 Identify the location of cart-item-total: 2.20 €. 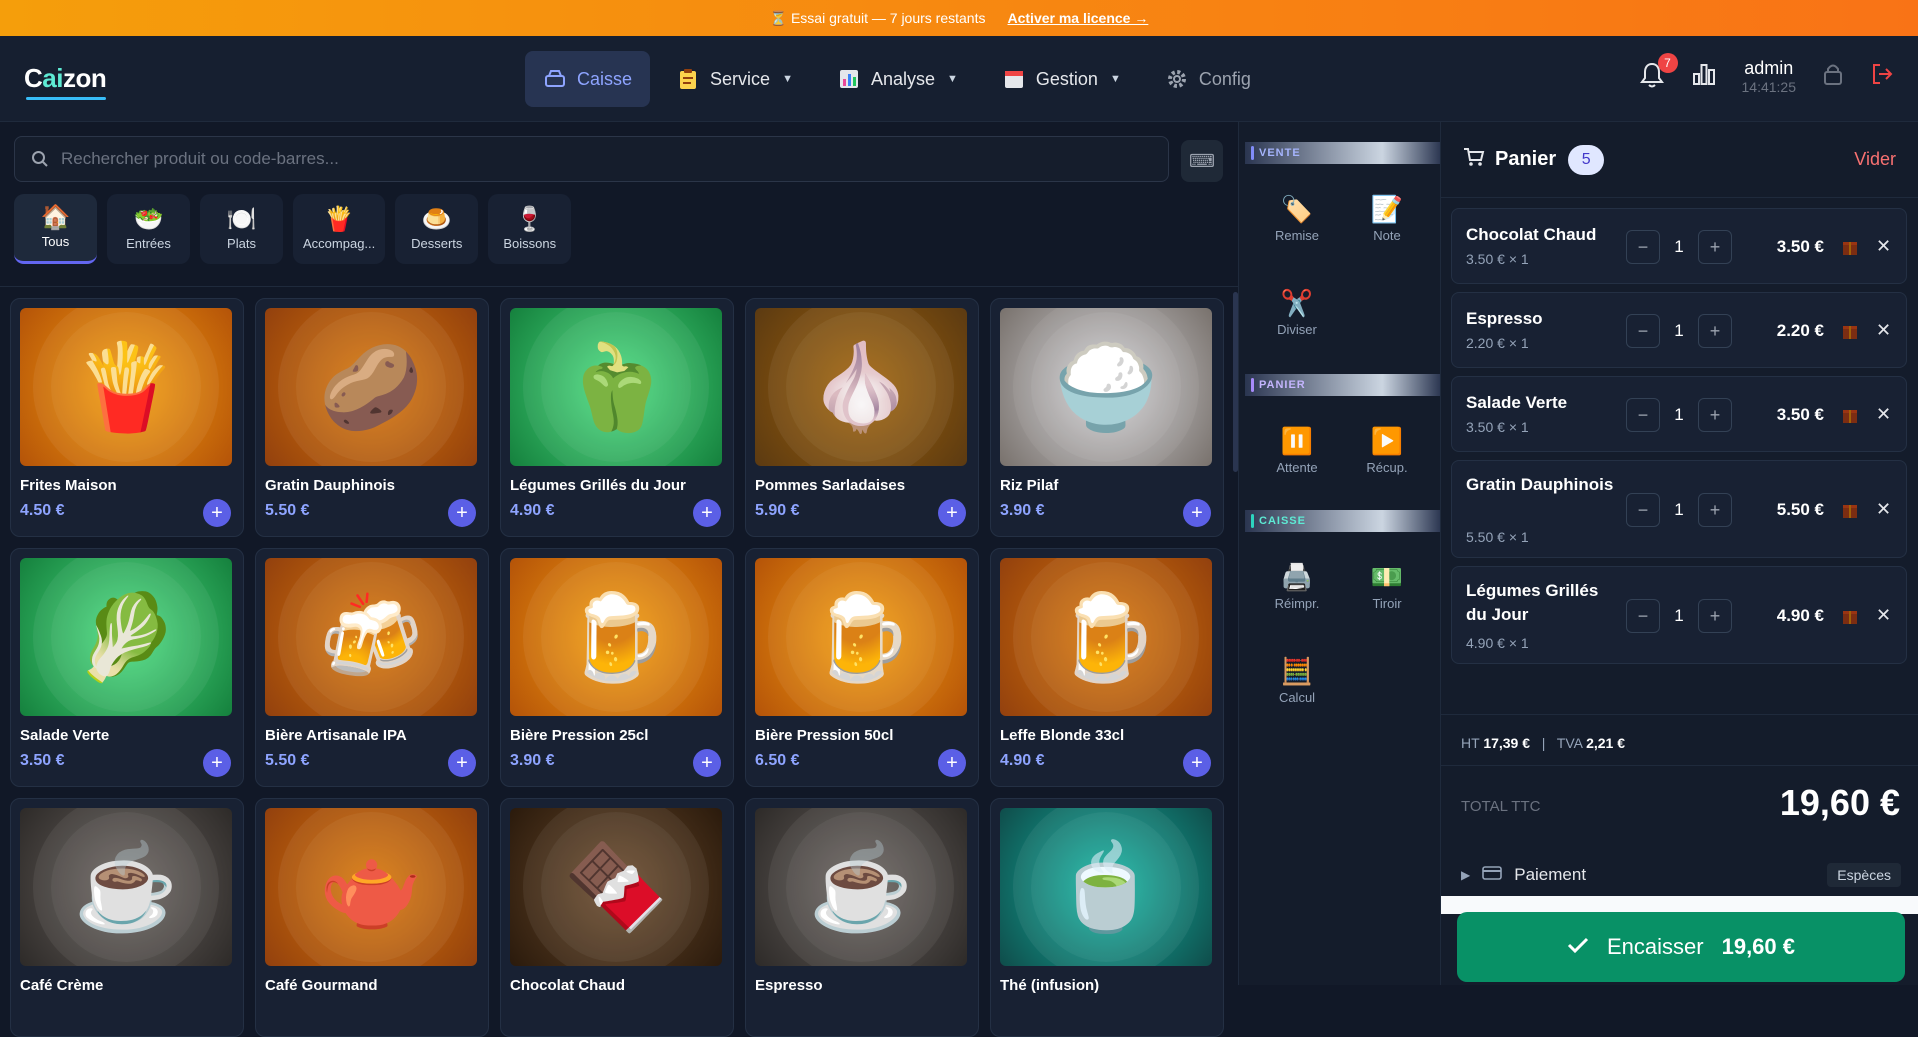
(1800, 330).